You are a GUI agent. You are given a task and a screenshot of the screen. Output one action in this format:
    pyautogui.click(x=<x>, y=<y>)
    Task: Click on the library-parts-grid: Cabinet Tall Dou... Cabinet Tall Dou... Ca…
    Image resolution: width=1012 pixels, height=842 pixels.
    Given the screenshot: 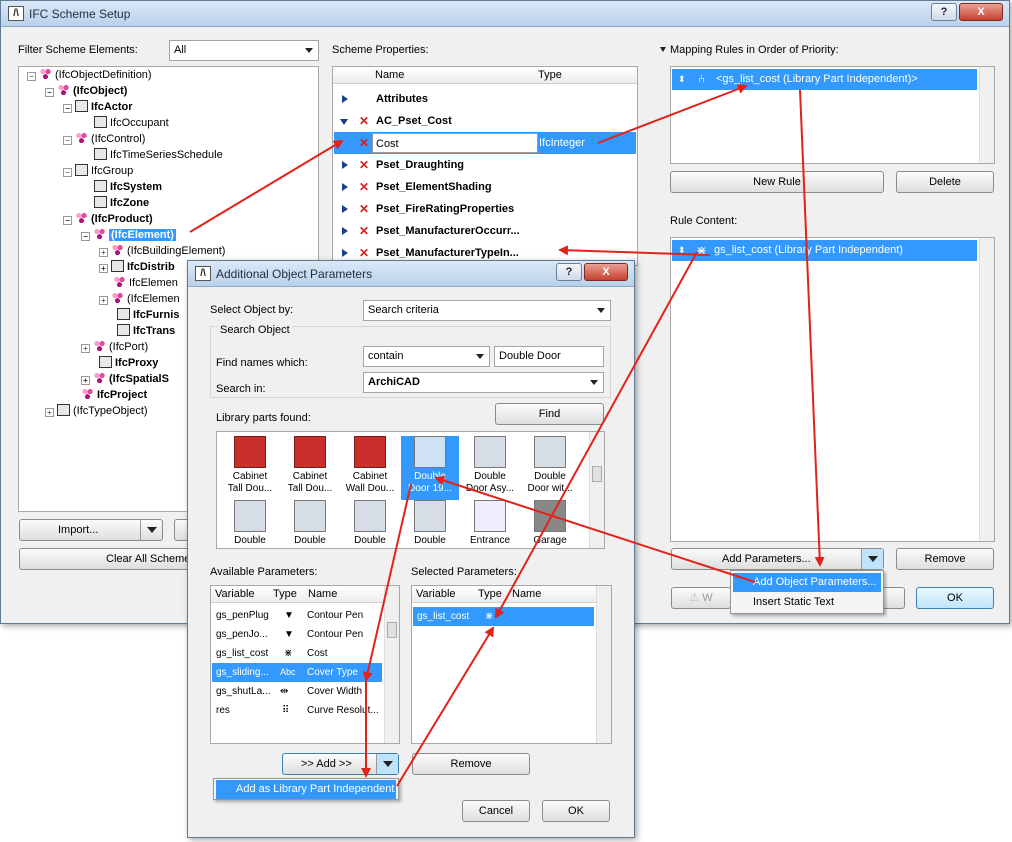 What is the action you would take?
    pyautogui.click(x=410, y=490)
    